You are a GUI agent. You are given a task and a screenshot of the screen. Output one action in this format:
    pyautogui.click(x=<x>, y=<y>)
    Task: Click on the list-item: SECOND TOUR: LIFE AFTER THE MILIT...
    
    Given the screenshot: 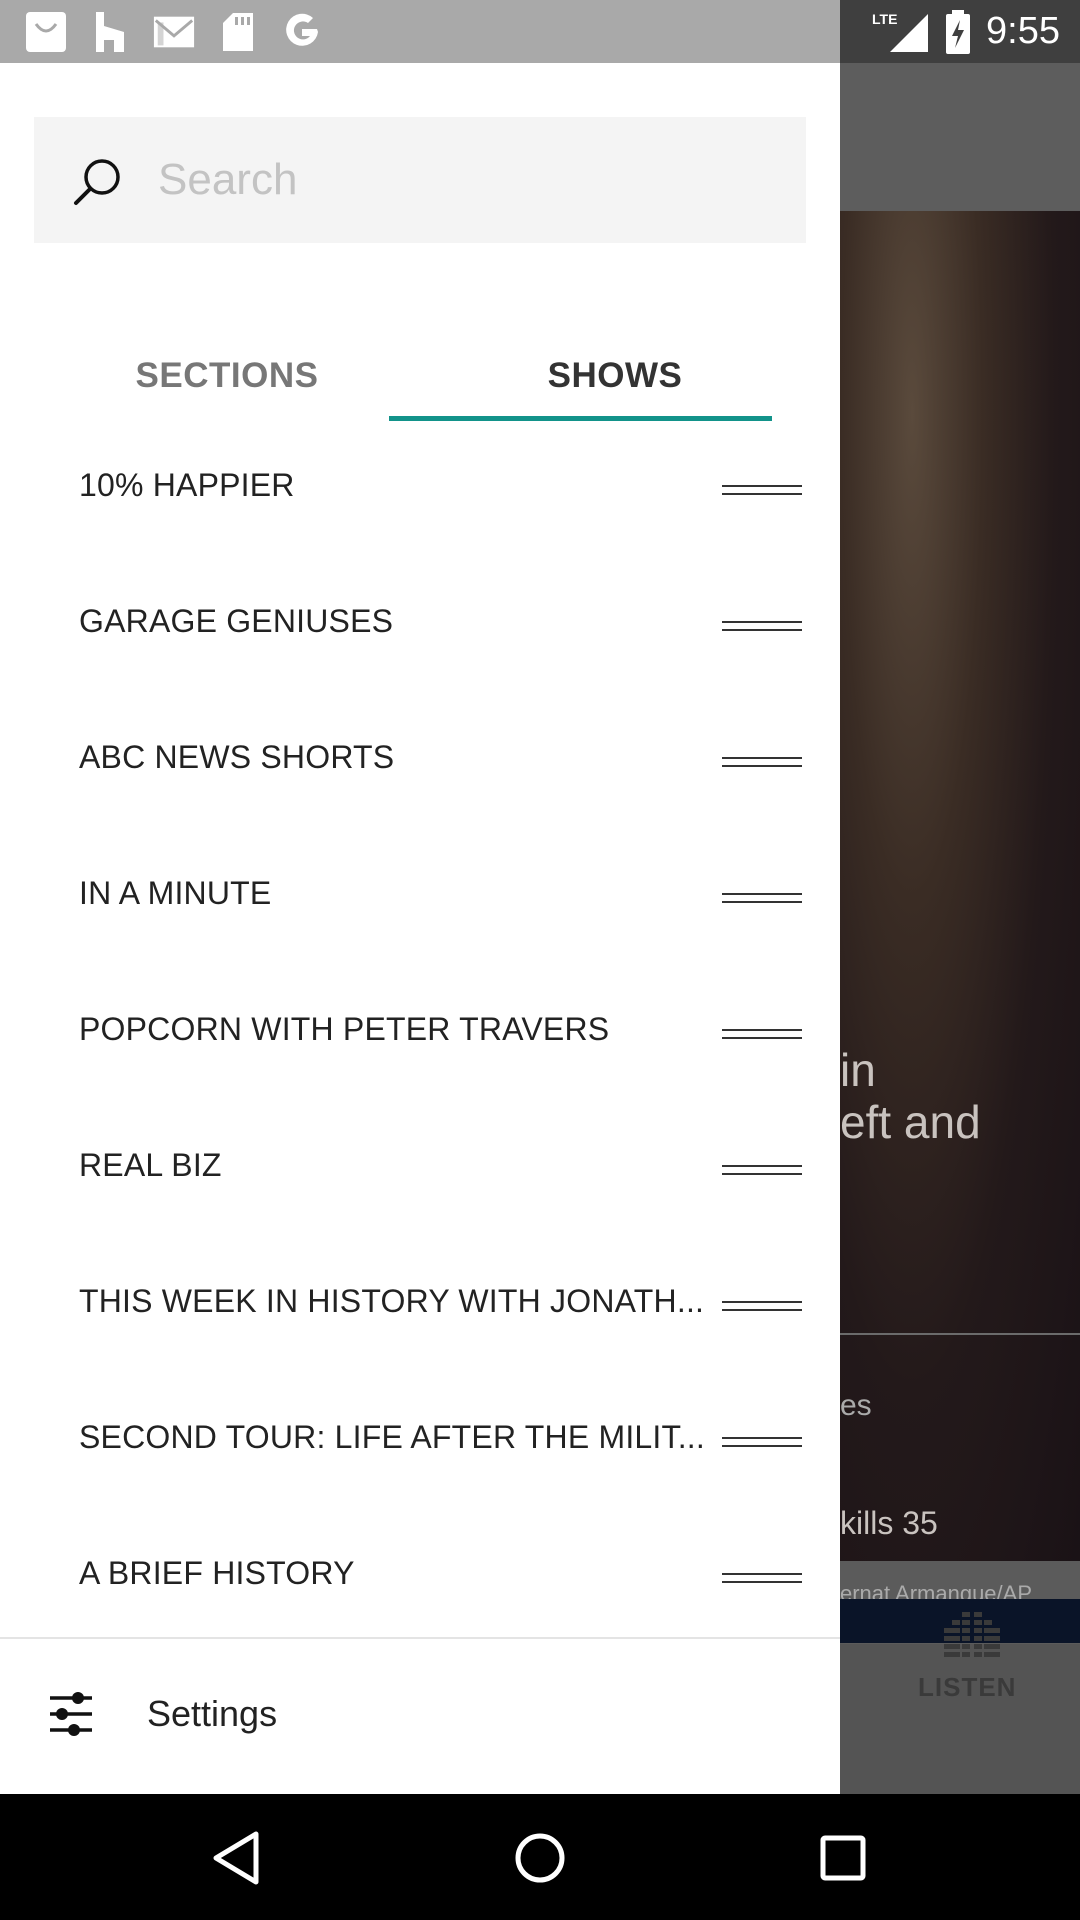 What is the action you would take?
    pyautogui.click(x=420, y=1443)
    